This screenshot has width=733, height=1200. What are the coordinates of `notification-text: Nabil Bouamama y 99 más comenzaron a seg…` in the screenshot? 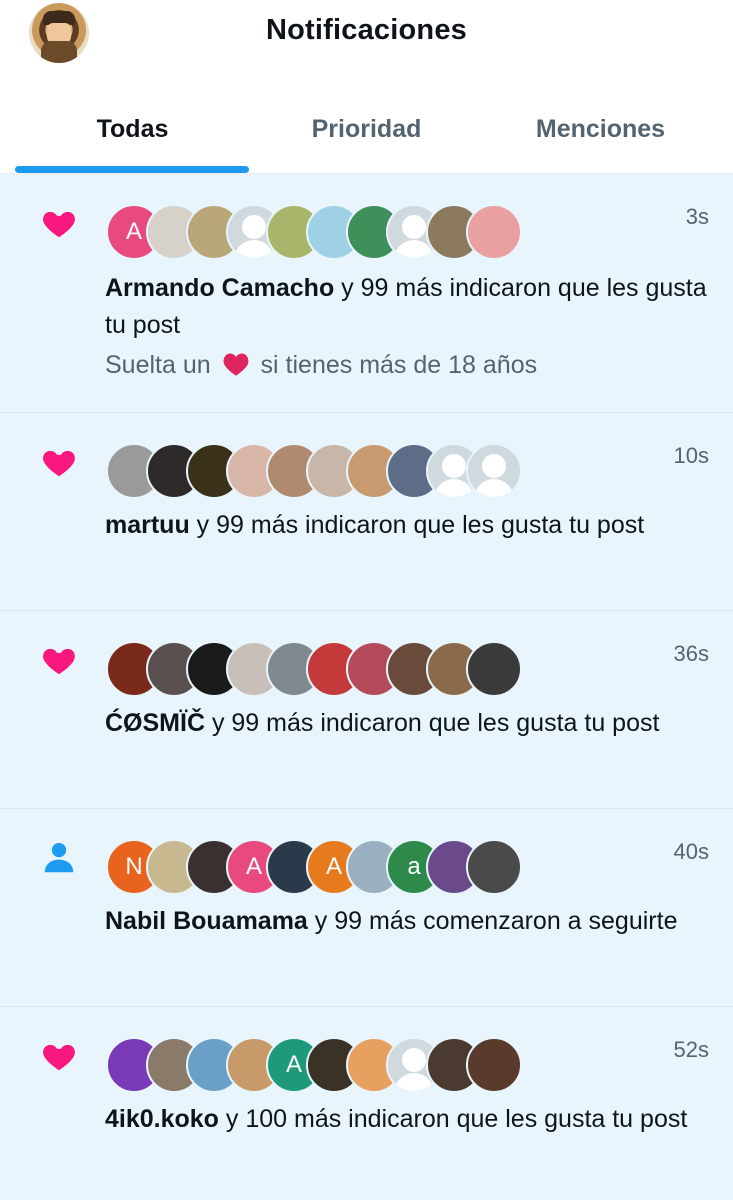 It's located at (410, 921).